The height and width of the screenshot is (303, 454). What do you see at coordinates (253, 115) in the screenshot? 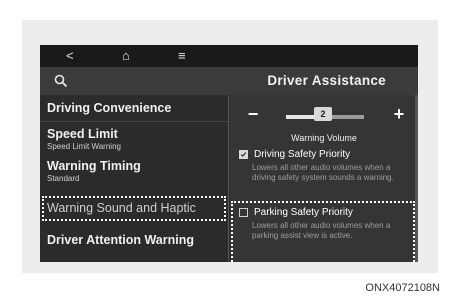
I see `volume-decrease-button: −` at bounding box center [253, 115].